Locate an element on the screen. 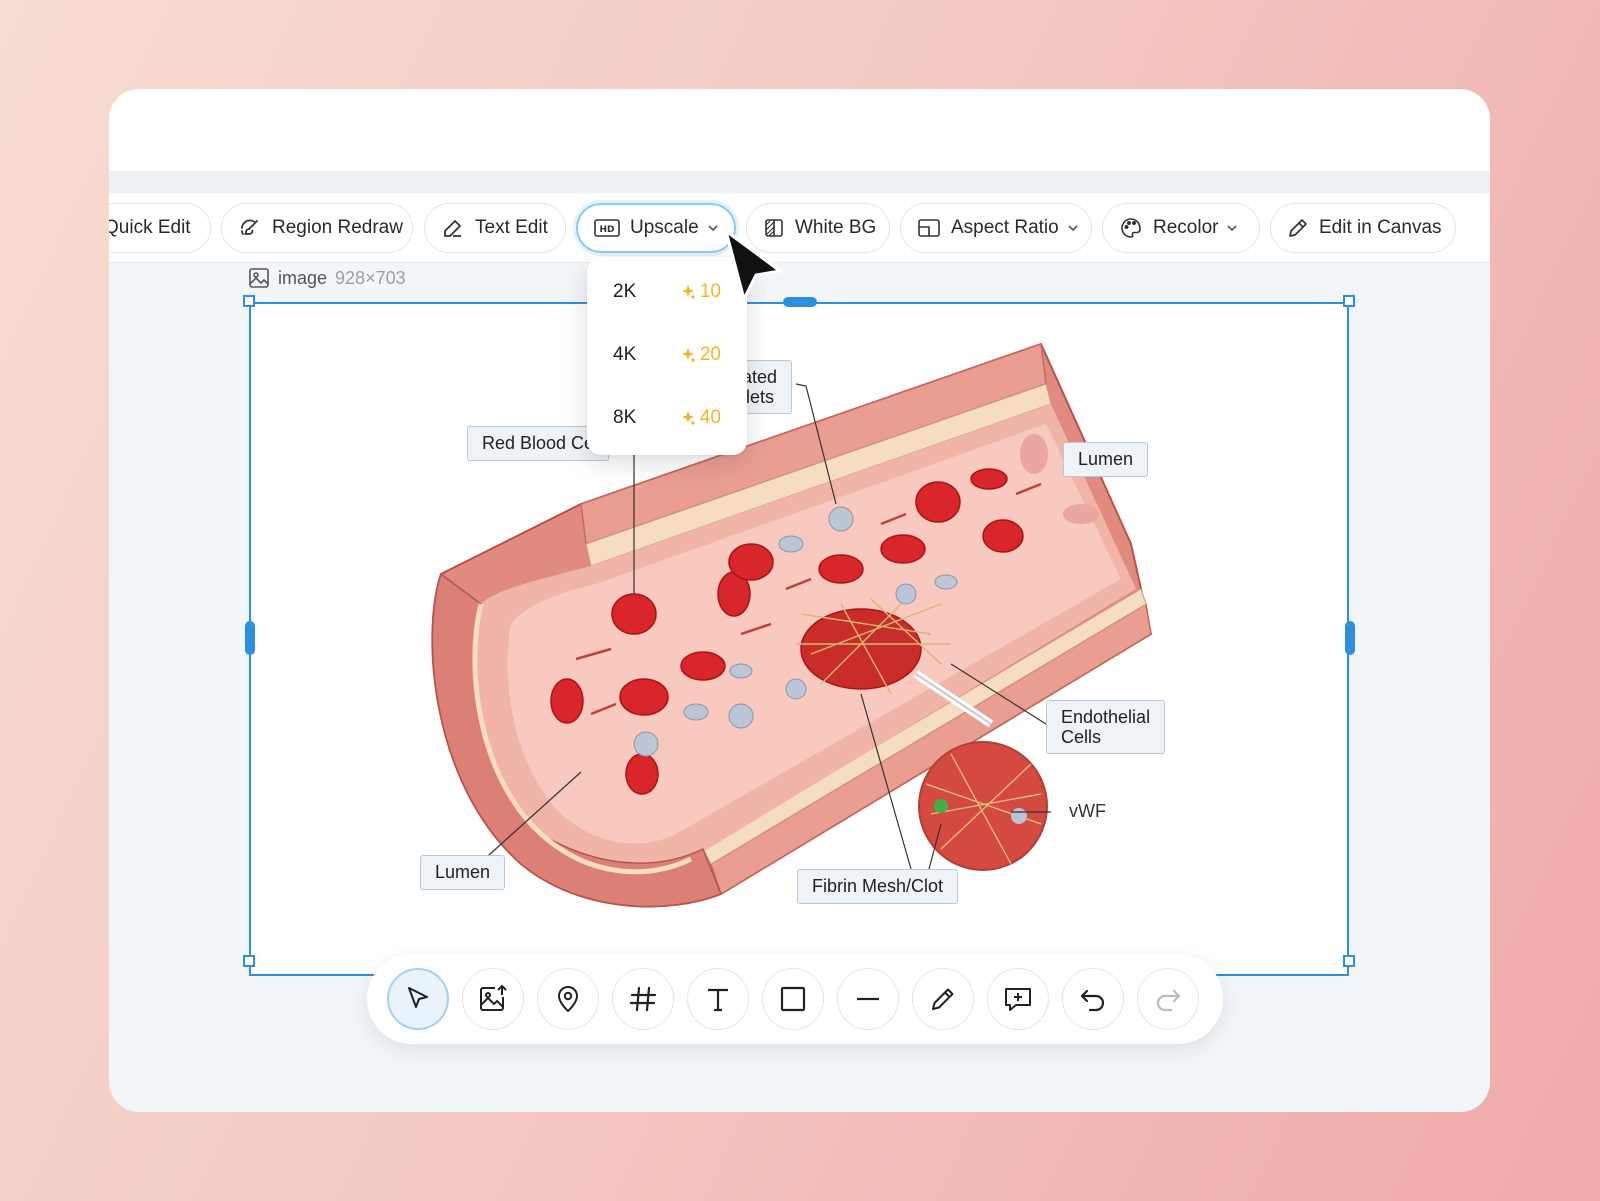 The height and width of the screenshot is (1201, 1600). callout-endothelial-line1: Endothelial is located at coordinates (1106, 717).